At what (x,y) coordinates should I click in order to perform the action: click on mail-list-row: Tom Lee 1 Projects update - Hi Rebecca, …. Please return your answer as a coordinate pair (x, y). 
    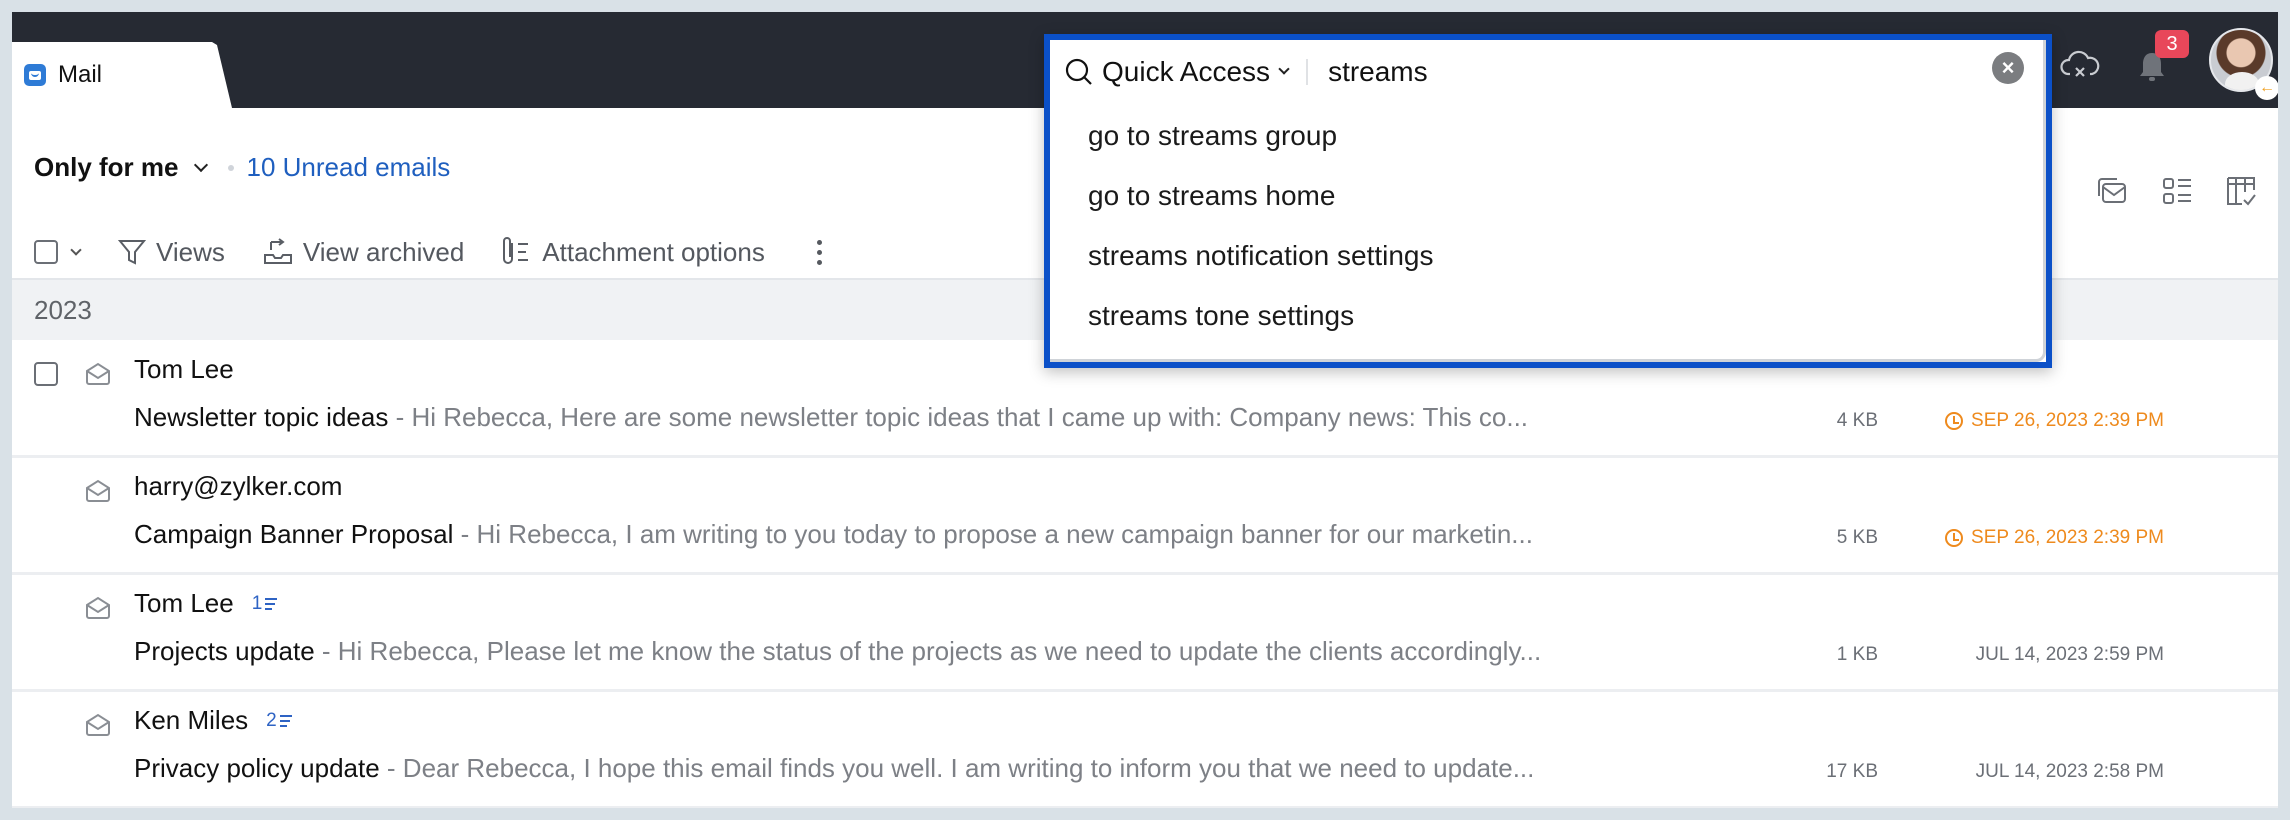
    Looking at the image, I should click on (1145, 633).